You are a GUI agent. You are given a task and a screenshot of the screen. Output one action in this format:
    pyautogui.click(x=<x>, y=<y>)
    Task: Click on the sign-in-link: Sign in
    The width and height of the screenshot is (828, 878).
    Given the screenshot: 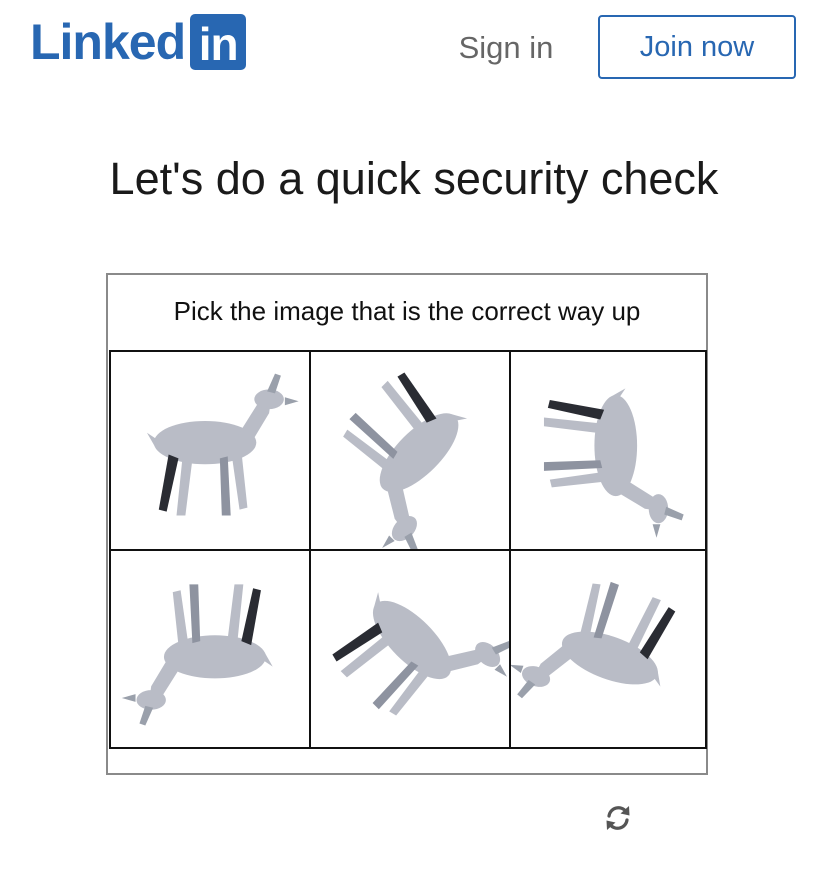 What is the action you would take?
    pyautogui.click(x=506, y=48)
    